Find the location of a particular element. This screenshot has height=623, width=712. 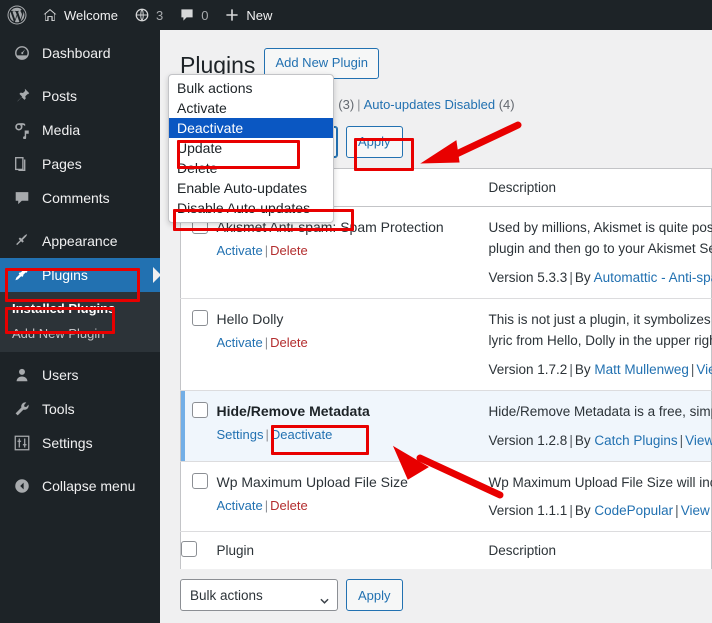

filter-autoupdates-disabled-link: Auto-updates Disabled is located at coordinates (430, 104).